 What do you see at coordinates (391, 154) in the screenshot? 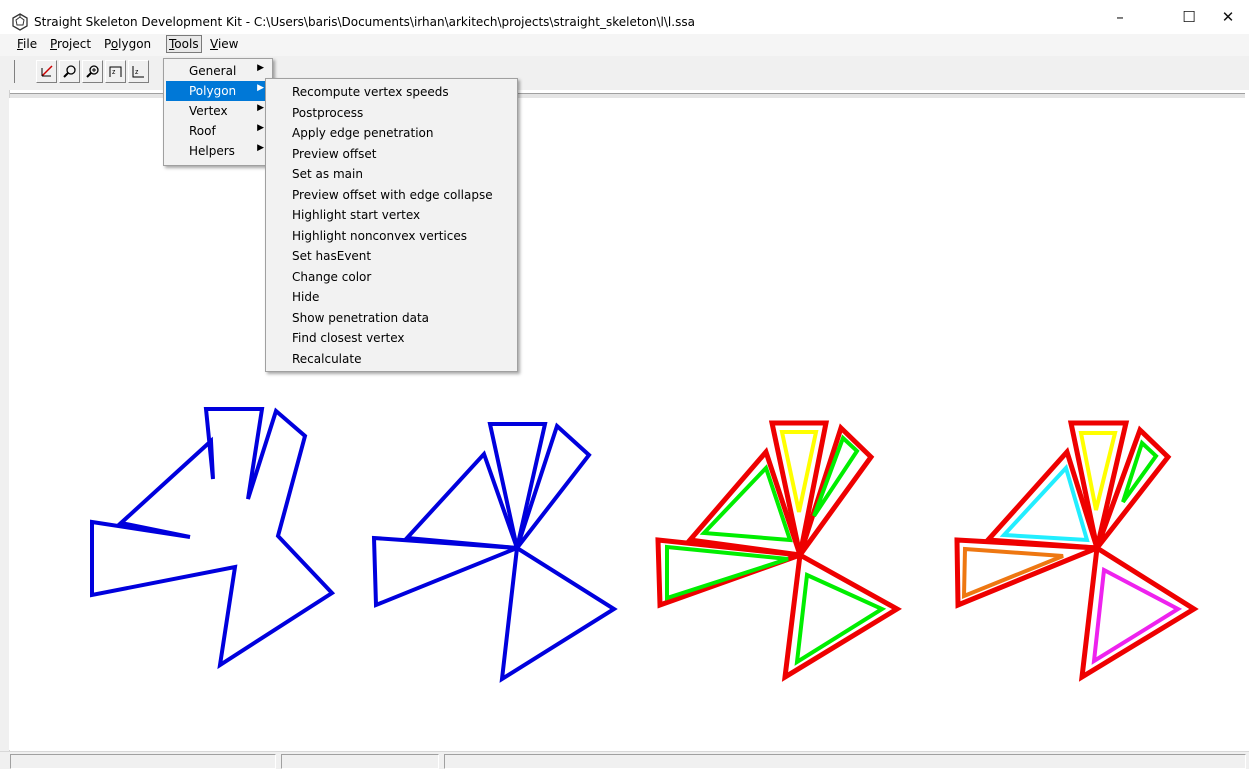
I see `submenu-item-preview-offset: Preview offset` at bounding box center [391, 154].